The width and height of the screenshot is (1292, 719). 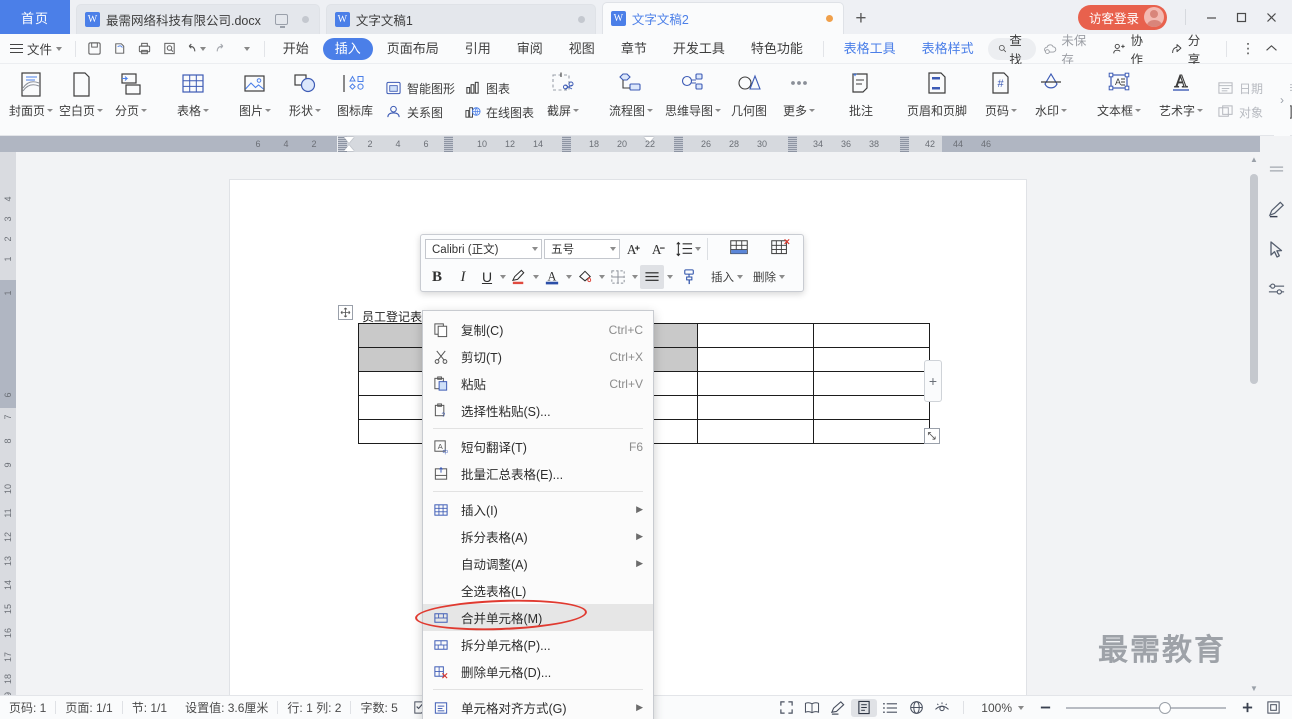 What do you see at coordinates (119, 49) in the screenshot?
I see `print-preview-icon` at bounding box center [119, 49].